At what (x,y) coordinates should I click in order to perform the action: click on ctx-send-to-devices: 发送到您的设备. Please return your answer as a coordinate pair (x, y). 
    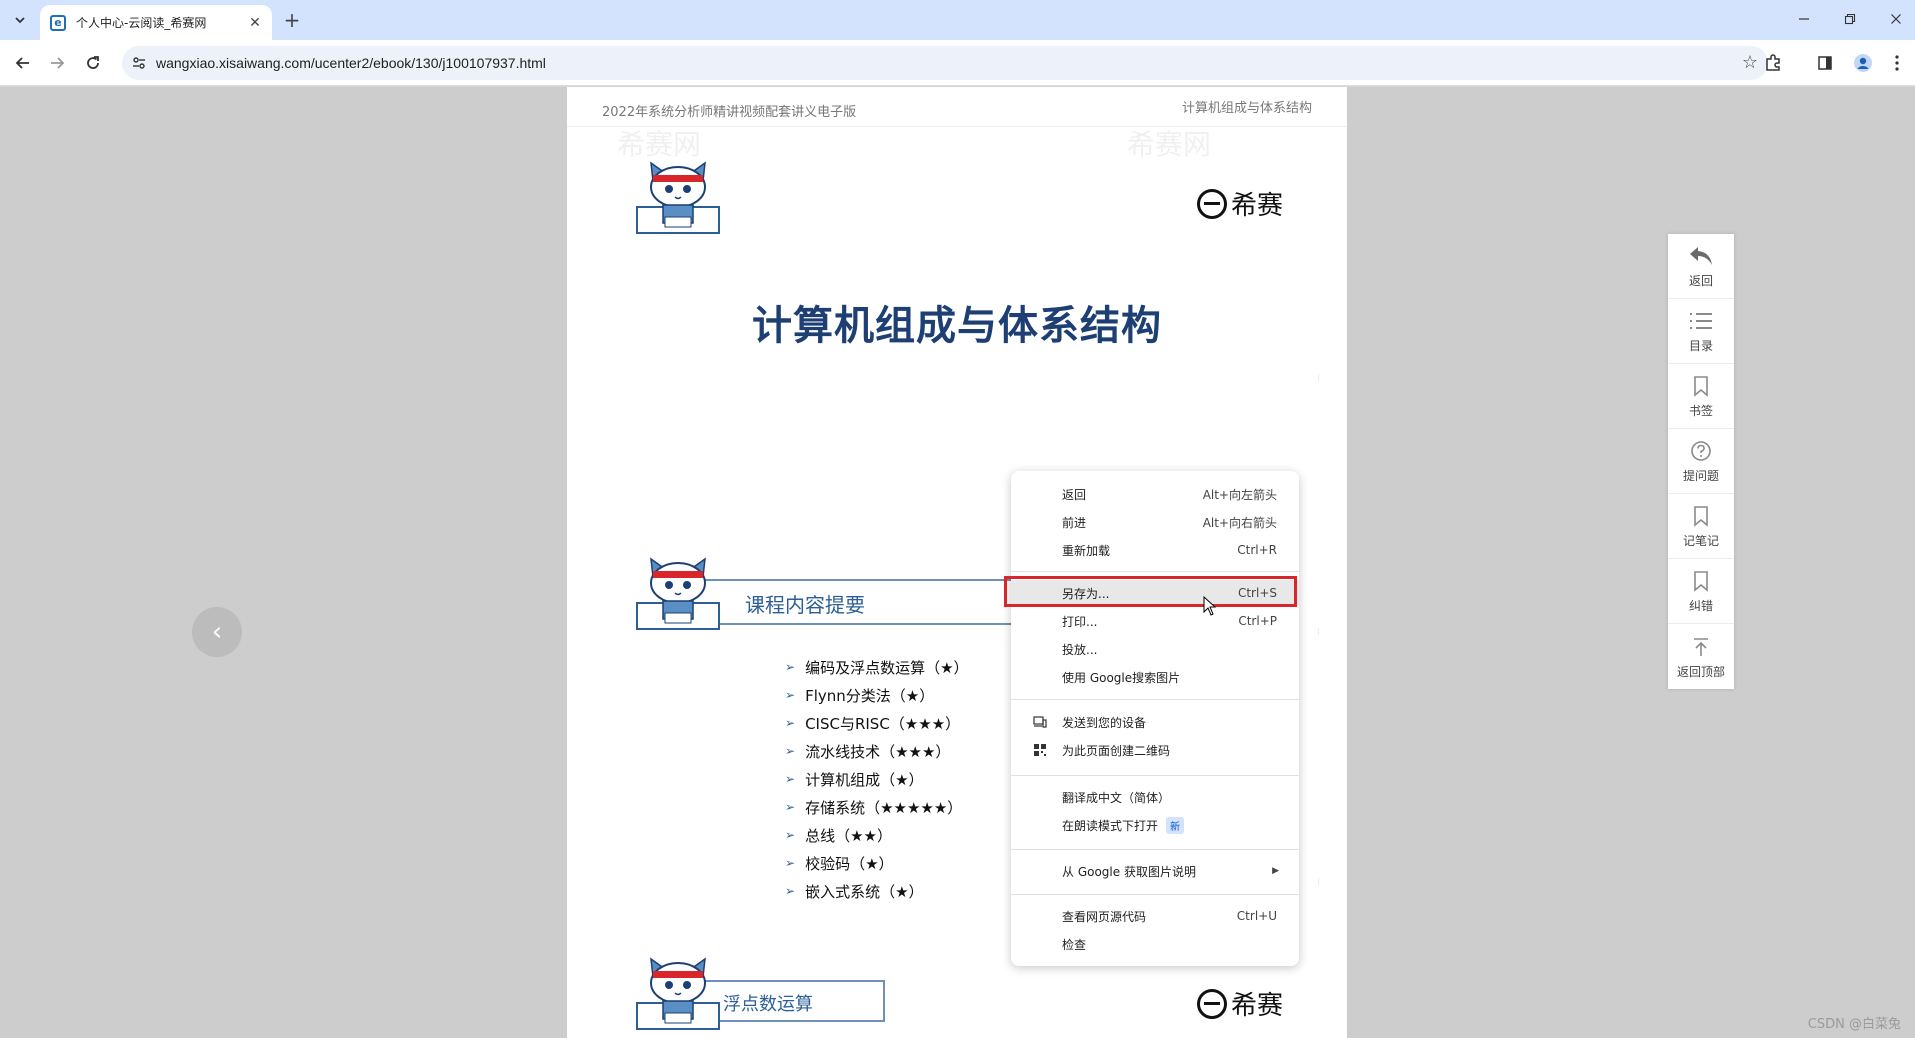
    Looking at the image, I should click on (1155, 722).